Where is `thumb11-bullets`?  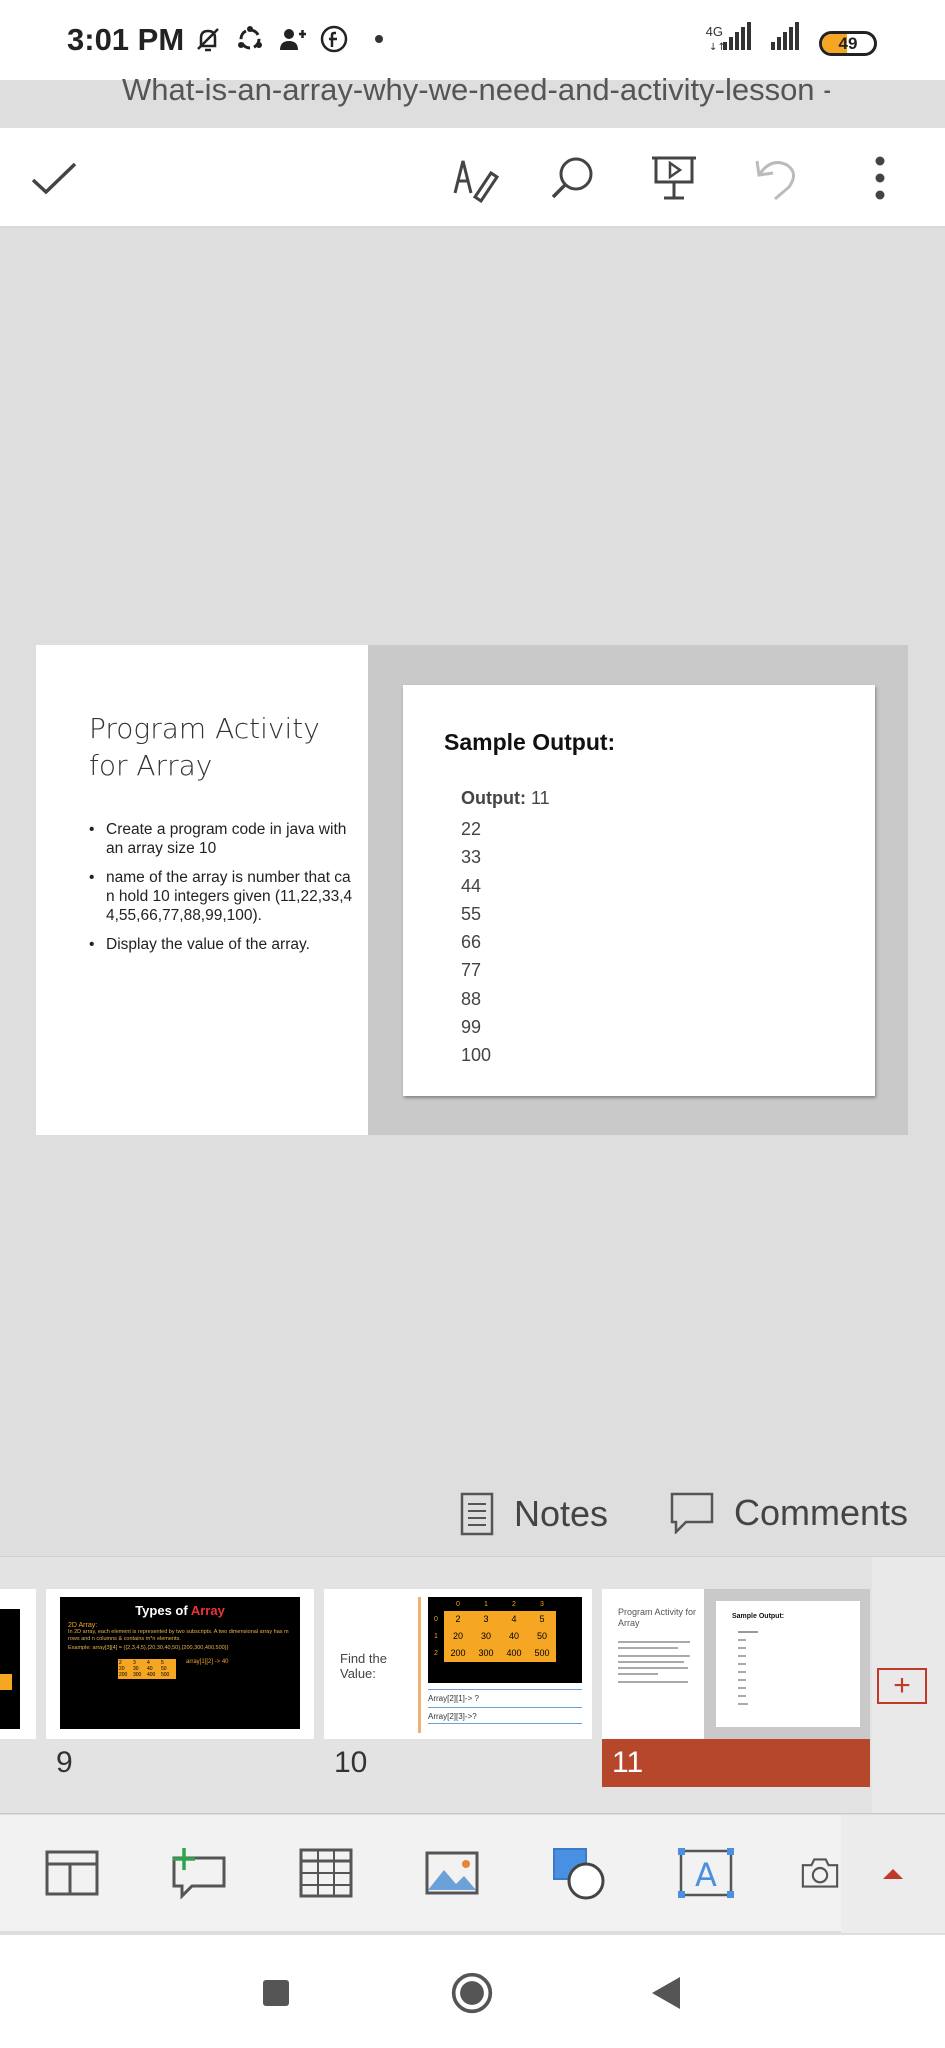
thumb11-bullets is located at coordinates (658, 1662).